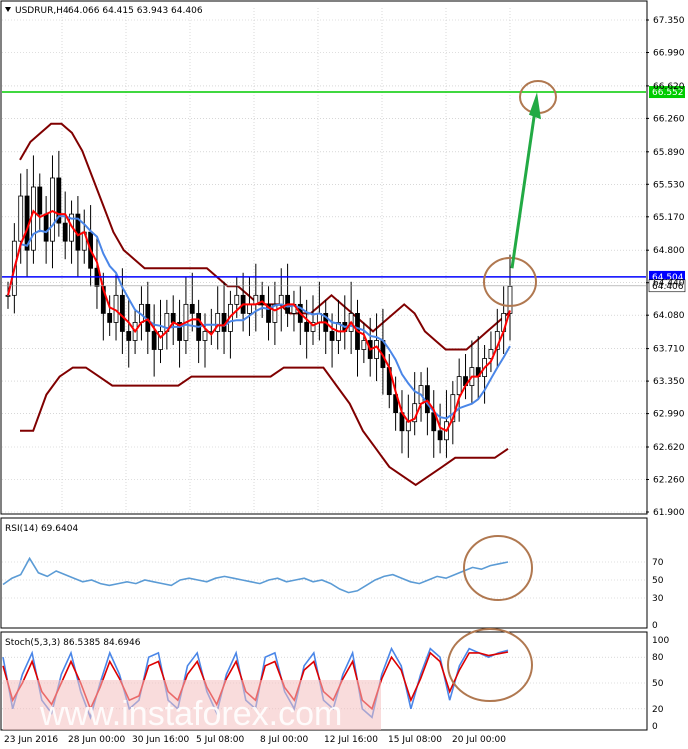 The width and height of the screenshot is (688, 749). Describe the element at coordinates (190, 714) in the screenshot. I see `watermark: www.instaforex.com` at that location.